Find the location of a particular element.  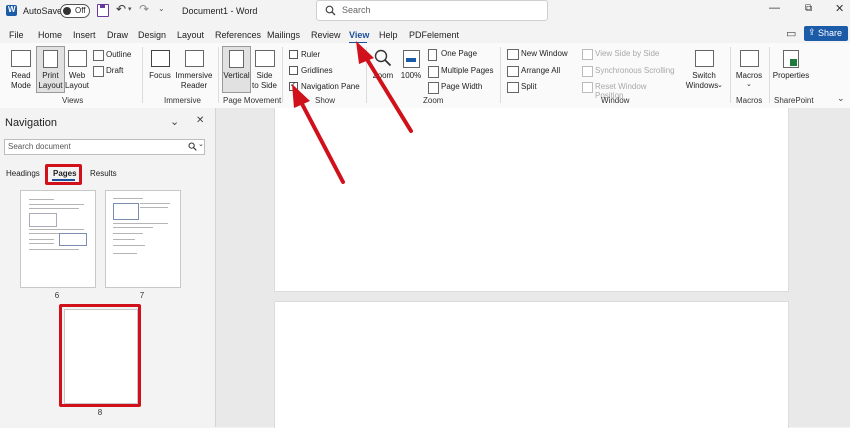

view-tab-arrowhead is located at coordinates (365, 52).